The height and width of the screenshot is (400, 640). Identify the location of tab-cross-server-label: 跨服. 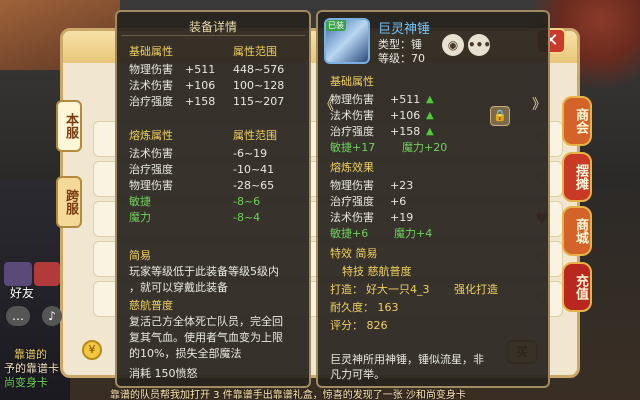
(70, 202).